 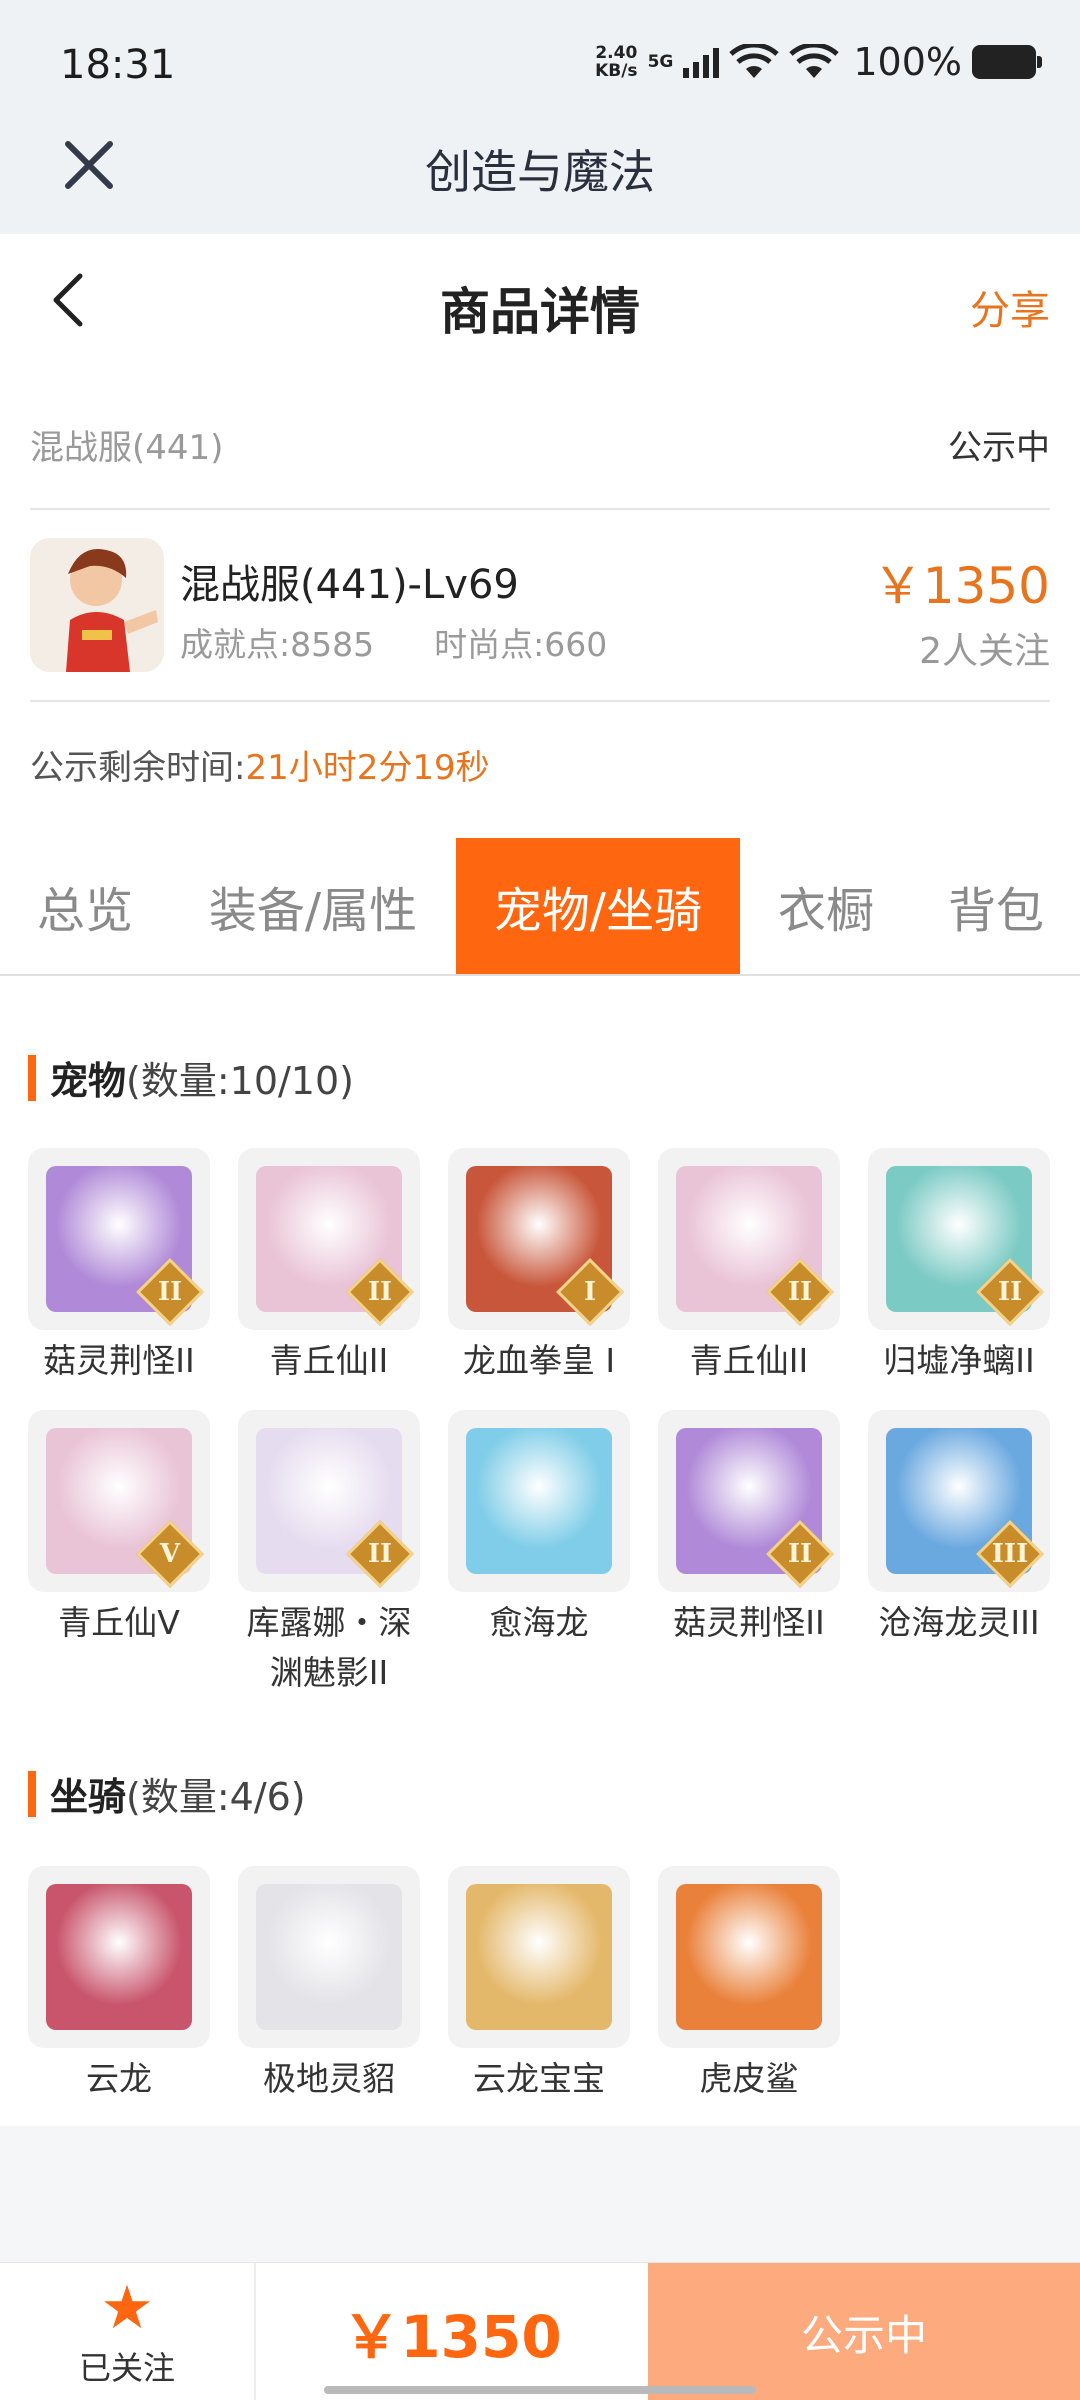 I want to click on mounts-count: (数量:4/6), so click(x=216, y=1797).